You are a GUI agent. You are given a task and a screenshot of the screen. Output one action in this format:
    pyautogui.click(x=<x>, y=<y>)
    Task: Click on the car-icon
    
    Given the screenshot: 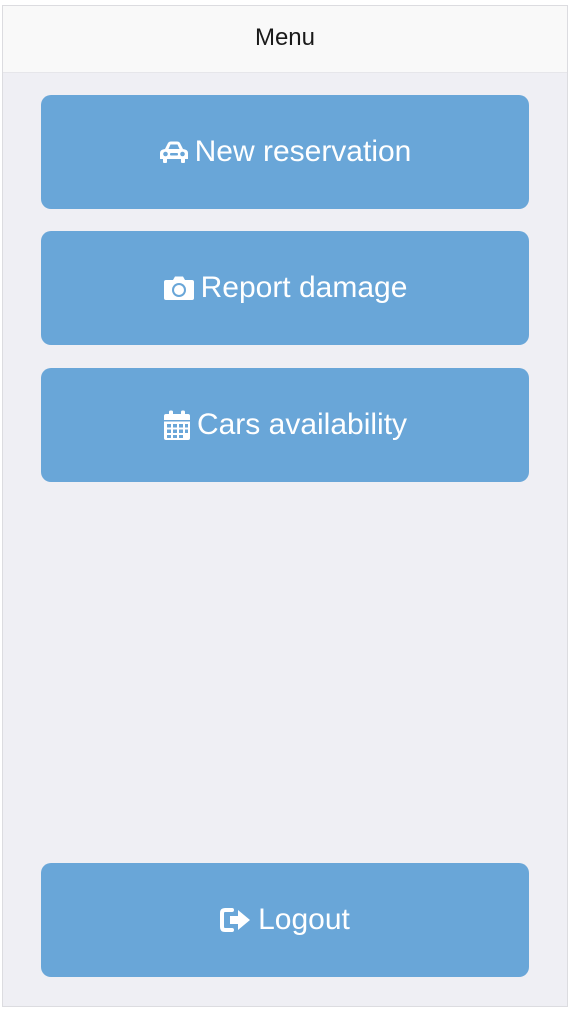 What is the action you would take?
    pyautogui.click(x=174, y=152)
    